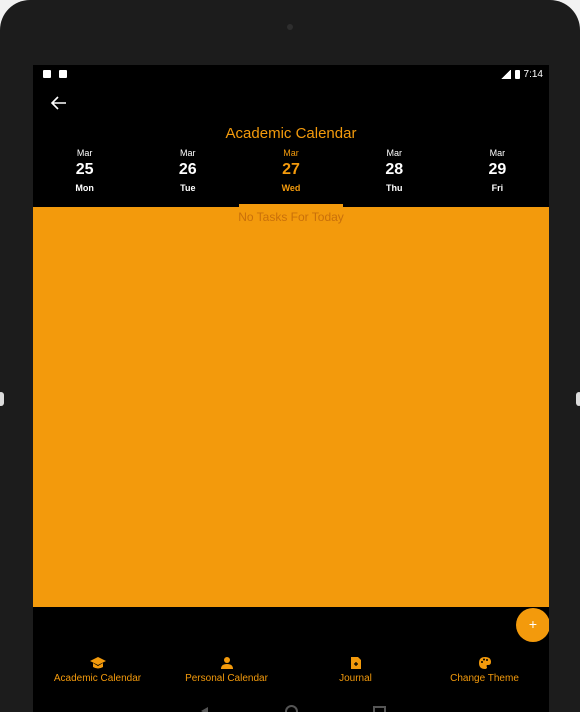 The width and height of the screenshot is (580, 712). Describe the element at coordinates (484, 663) in the screenshot. I see `palette-icon` at that location.